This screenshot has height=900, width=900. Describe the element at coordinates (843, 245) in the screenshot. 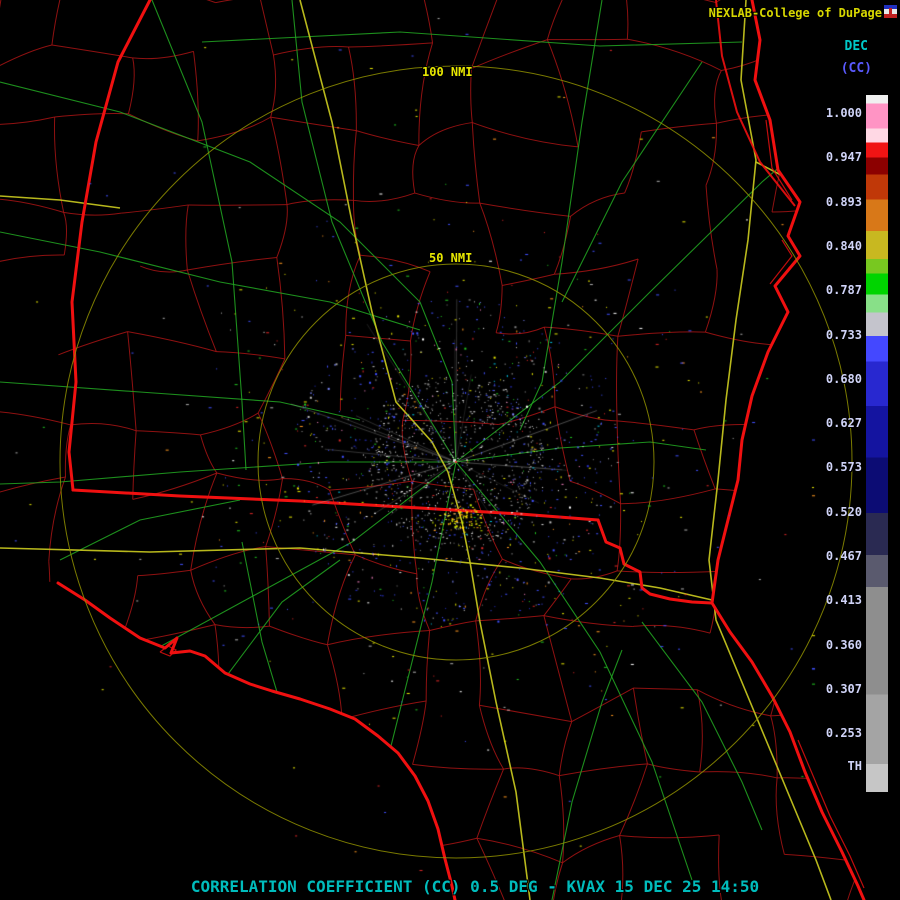

I see `colorbar-tick-label: 0.840` at that location.